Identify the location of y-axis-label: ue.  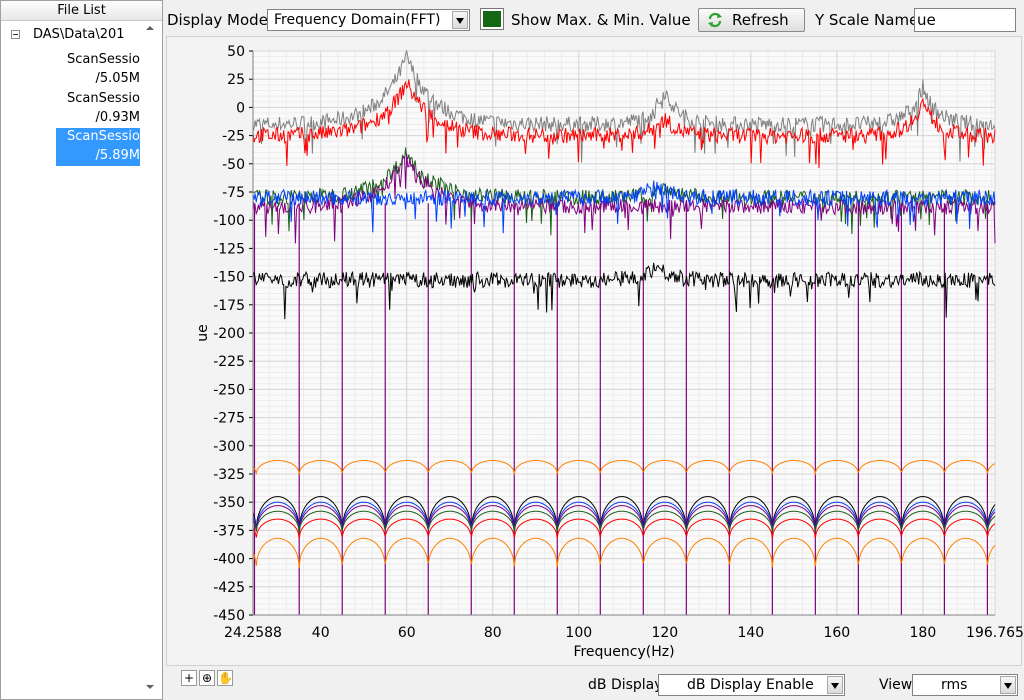
(203, 333).